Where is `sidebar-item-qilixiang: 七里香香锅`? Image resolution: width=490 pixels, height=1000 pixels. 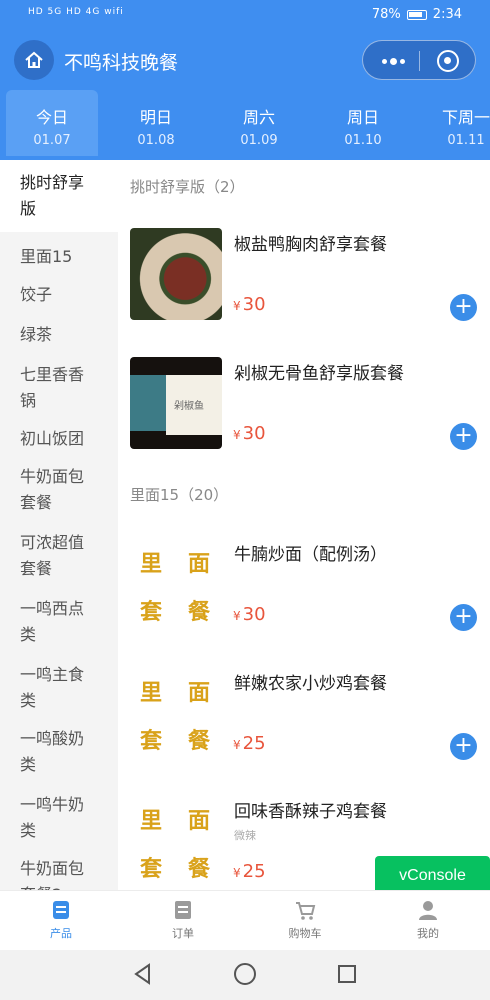 sidebar-item-qilixiang: 七里香香锅 is located at coordinates (59, 382).